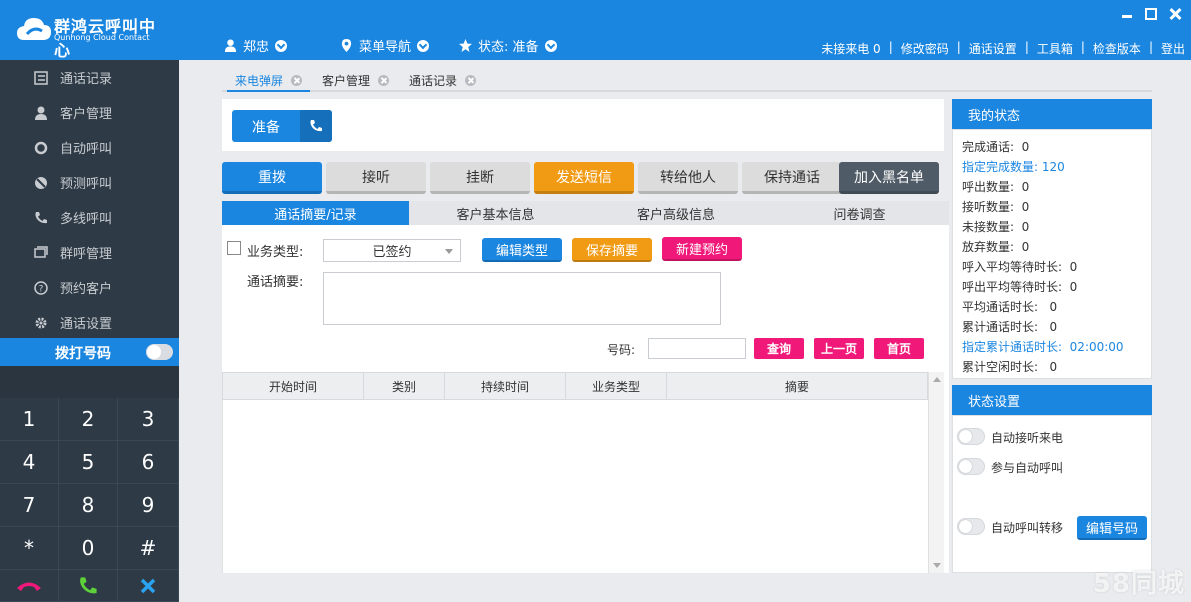  I want to click on app-logo: 群鸿云呼叫中心 Qunhong Cloud Contact, so click(91, 35).